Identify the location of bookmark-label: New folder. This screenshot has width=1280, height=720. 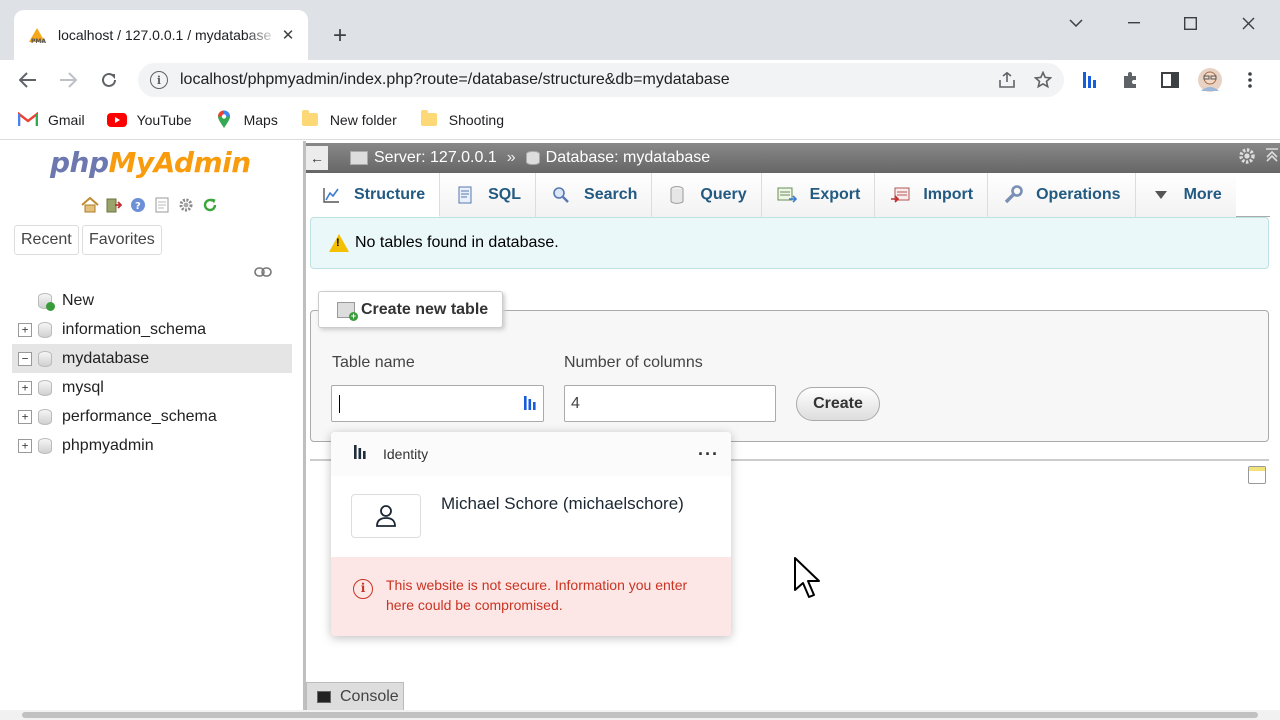
(363, 119).